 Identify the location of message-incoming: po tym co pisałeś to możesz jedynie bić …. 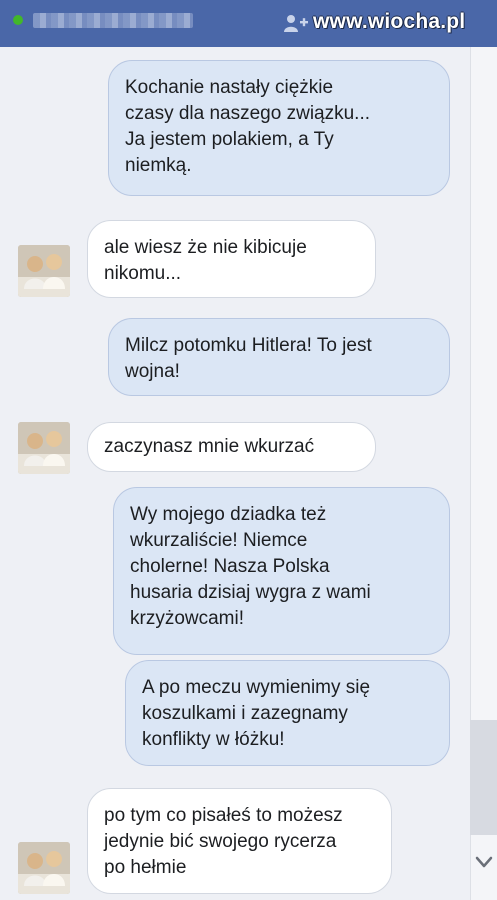
(239, 841).